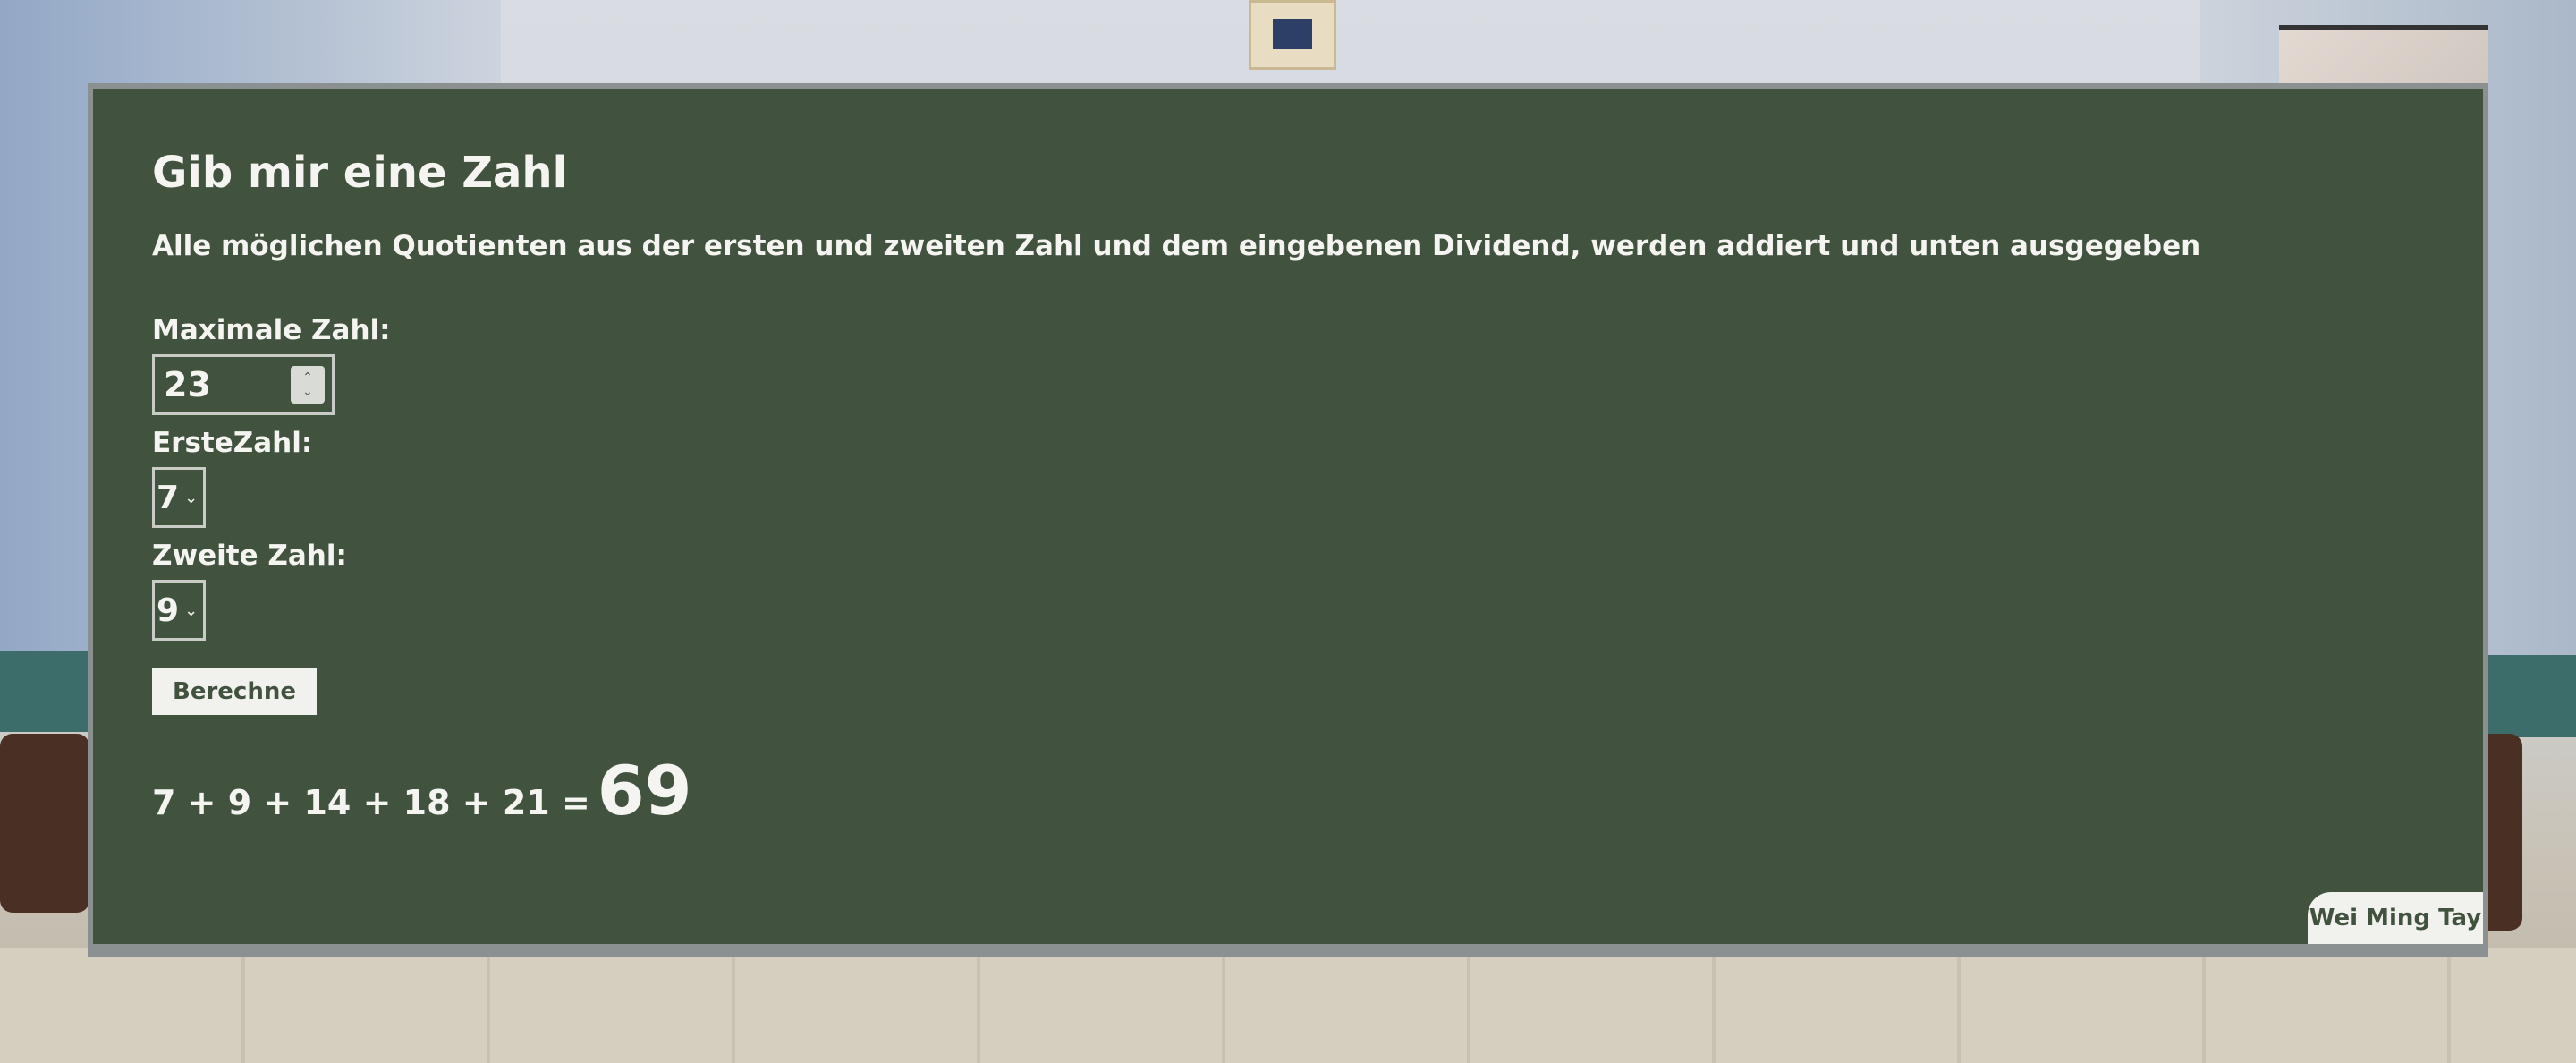 Image resolution: width=2576 pixels, height=1063 pixels. I want to click on second-number-select: 9 ⌄, so click(179, 610).